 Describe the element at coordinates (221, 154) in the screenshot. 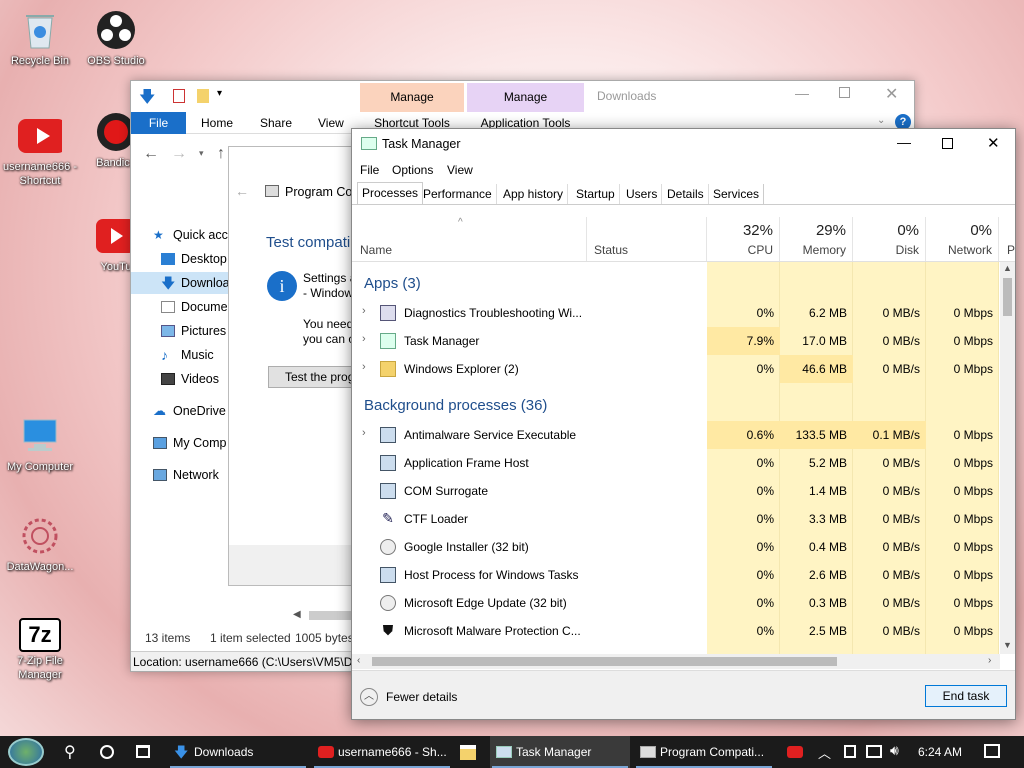

I see `up-arrow-icon: ↑` at that location.